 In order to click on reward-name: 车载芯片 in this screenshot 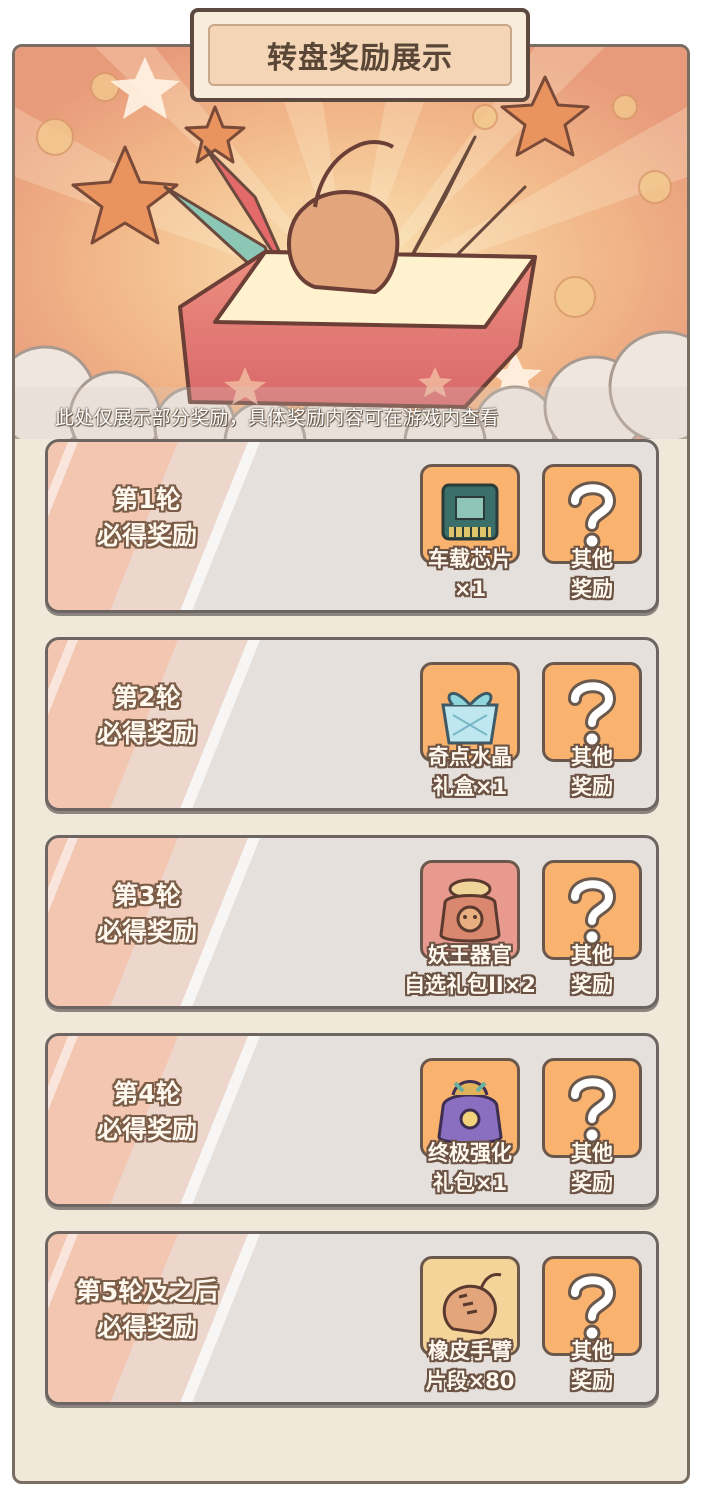, I will do `click(470, 559)`.